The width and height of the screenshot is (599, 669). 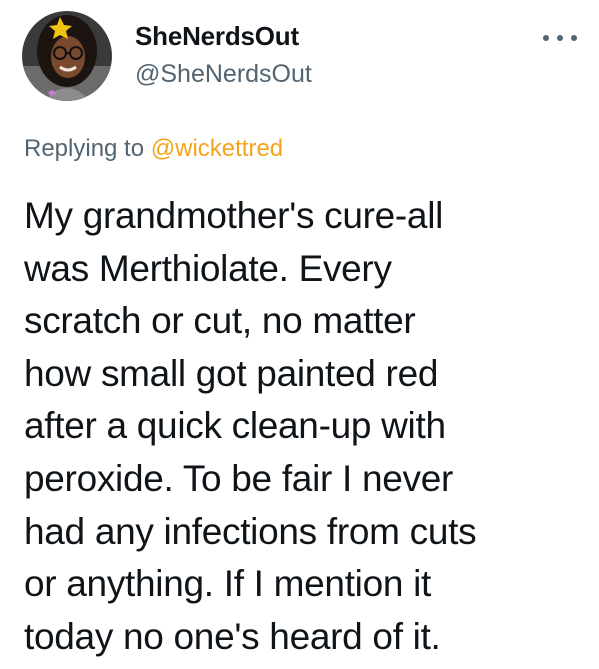 I want to click on avatar, so click(x=67, y=56).